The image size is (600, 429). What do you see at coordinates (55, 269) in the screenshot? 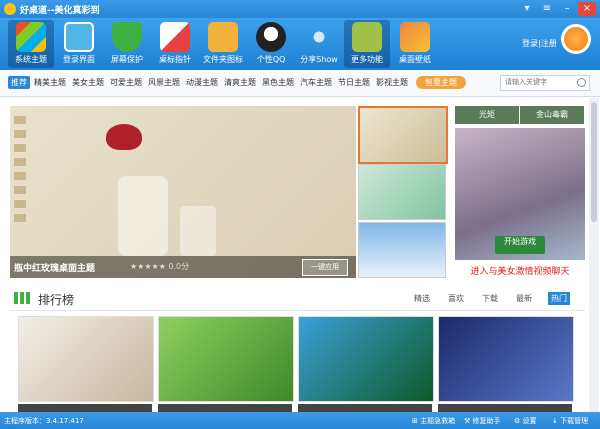
I see `banner-title: 瓶中红玫瑰桌面主题` at bounding box center [55, 269].